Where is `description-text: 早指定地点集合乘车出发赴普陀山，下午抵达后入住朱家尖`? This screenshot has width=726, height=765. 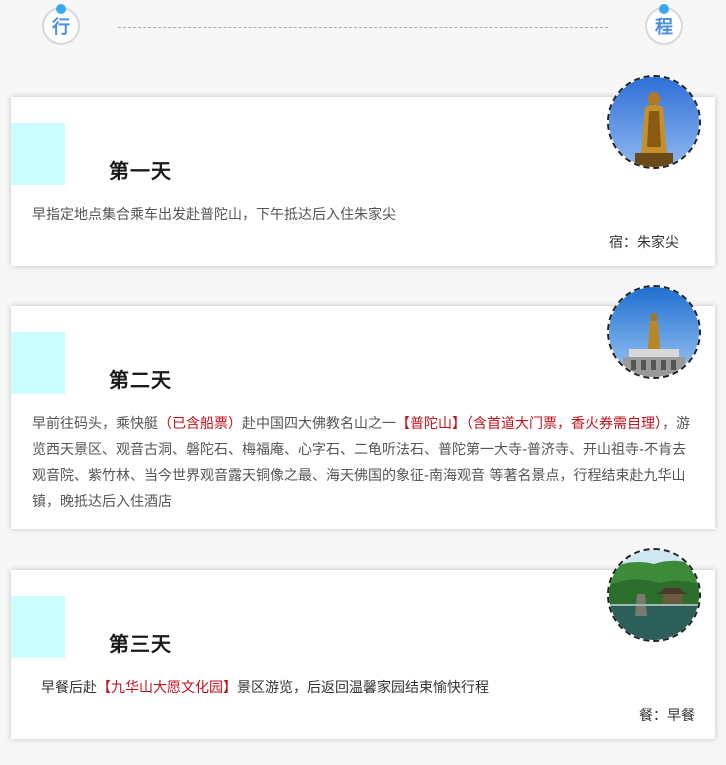 description-text: 早指定地点集合乘车出发赴普陀山，下午抵达后入住朱家尖 is located at coordinates (214, 215).